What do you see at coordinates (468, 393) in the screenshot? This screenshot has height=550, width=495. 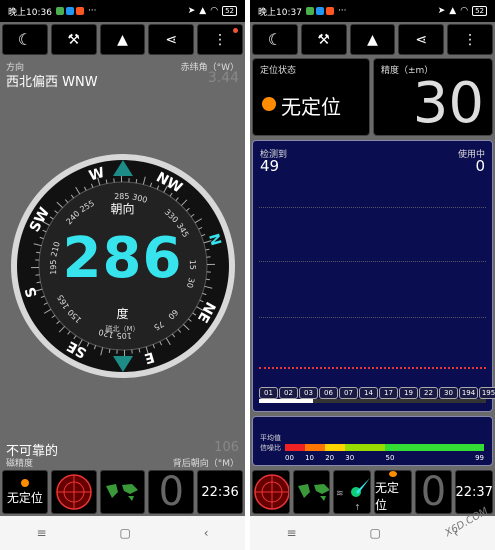 I see `satellite-id-chip: 194` at bounding box center [468, 393].